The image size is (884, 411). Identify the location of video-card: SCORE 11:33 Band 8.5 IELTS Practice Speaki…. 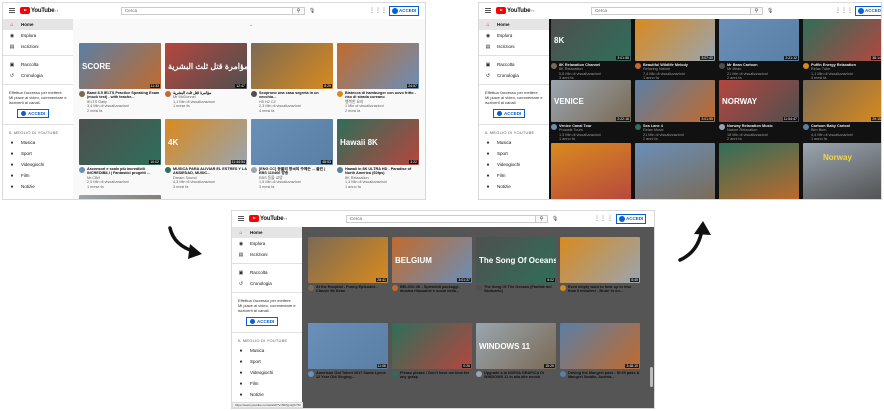
(120, 80).